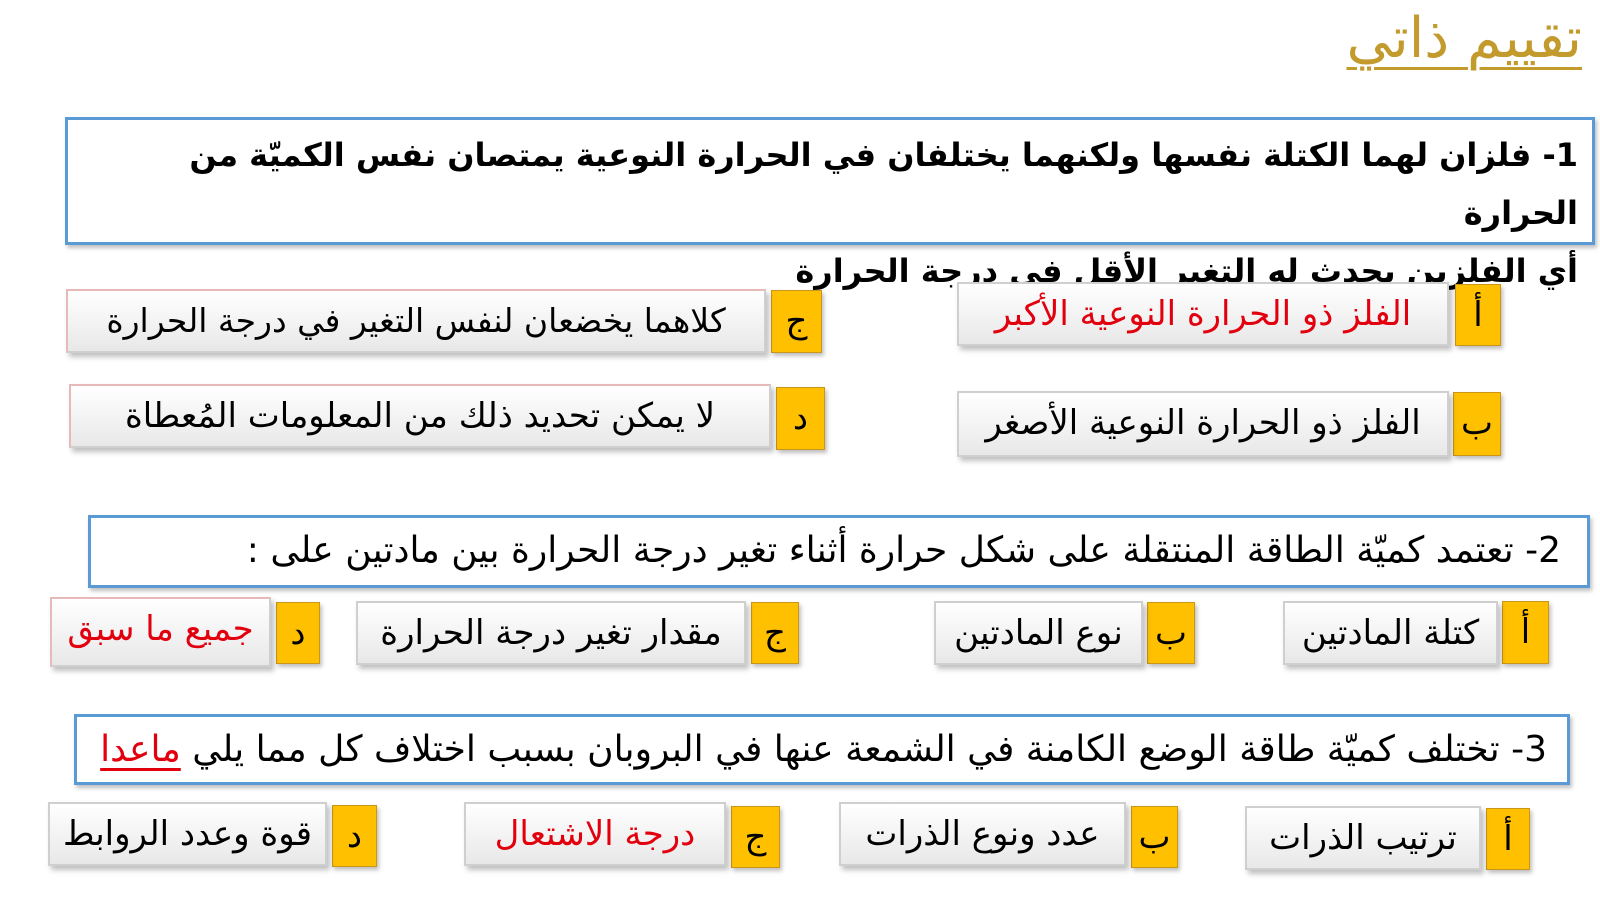 This screenshot has width=1600, height=900. I want to click on q2-option-d-letter: د, so click(298, 633).